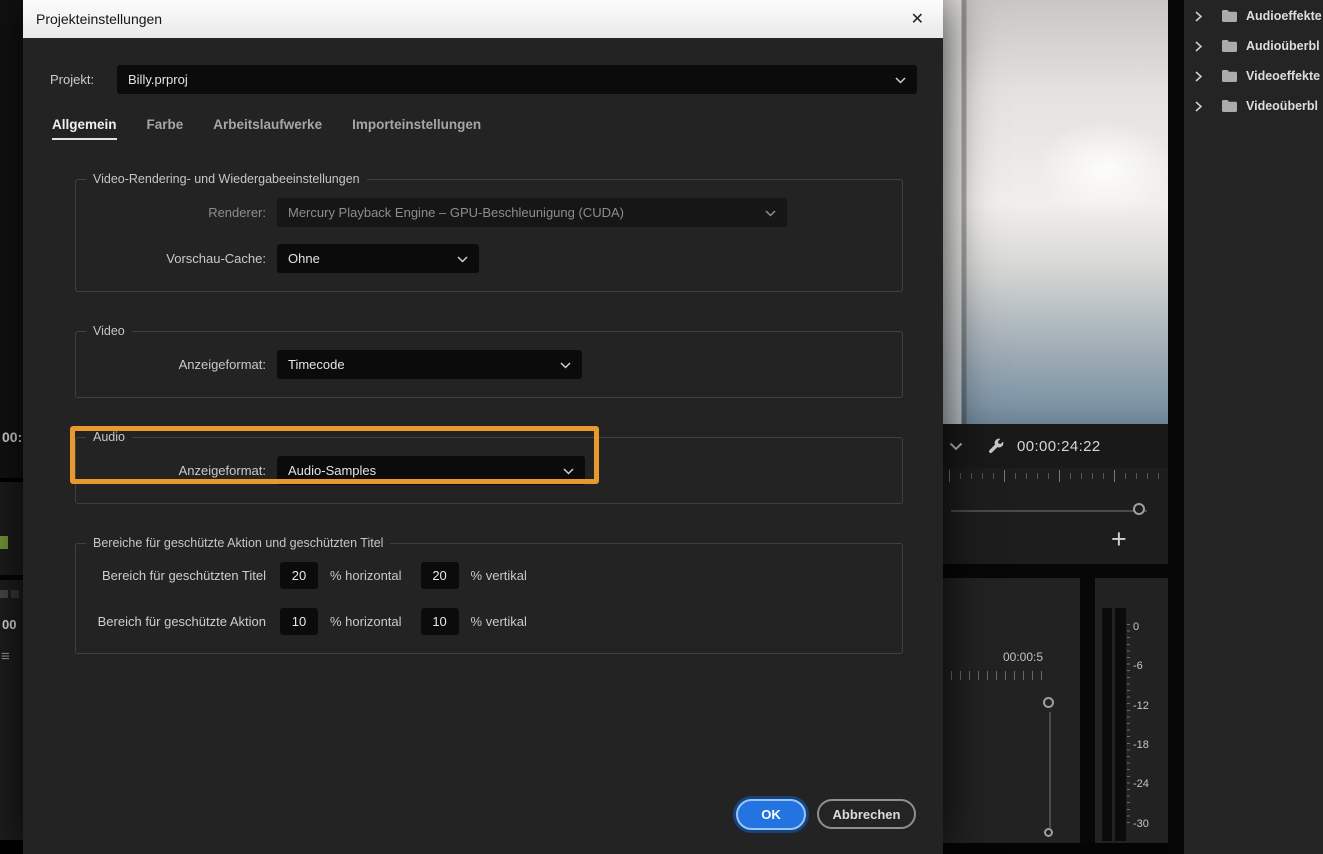 This screenshot has height=854, width=1323. Describe the element at coordinates (1049, 511) in the screenshot. I see `scrollbar-track` at that location.